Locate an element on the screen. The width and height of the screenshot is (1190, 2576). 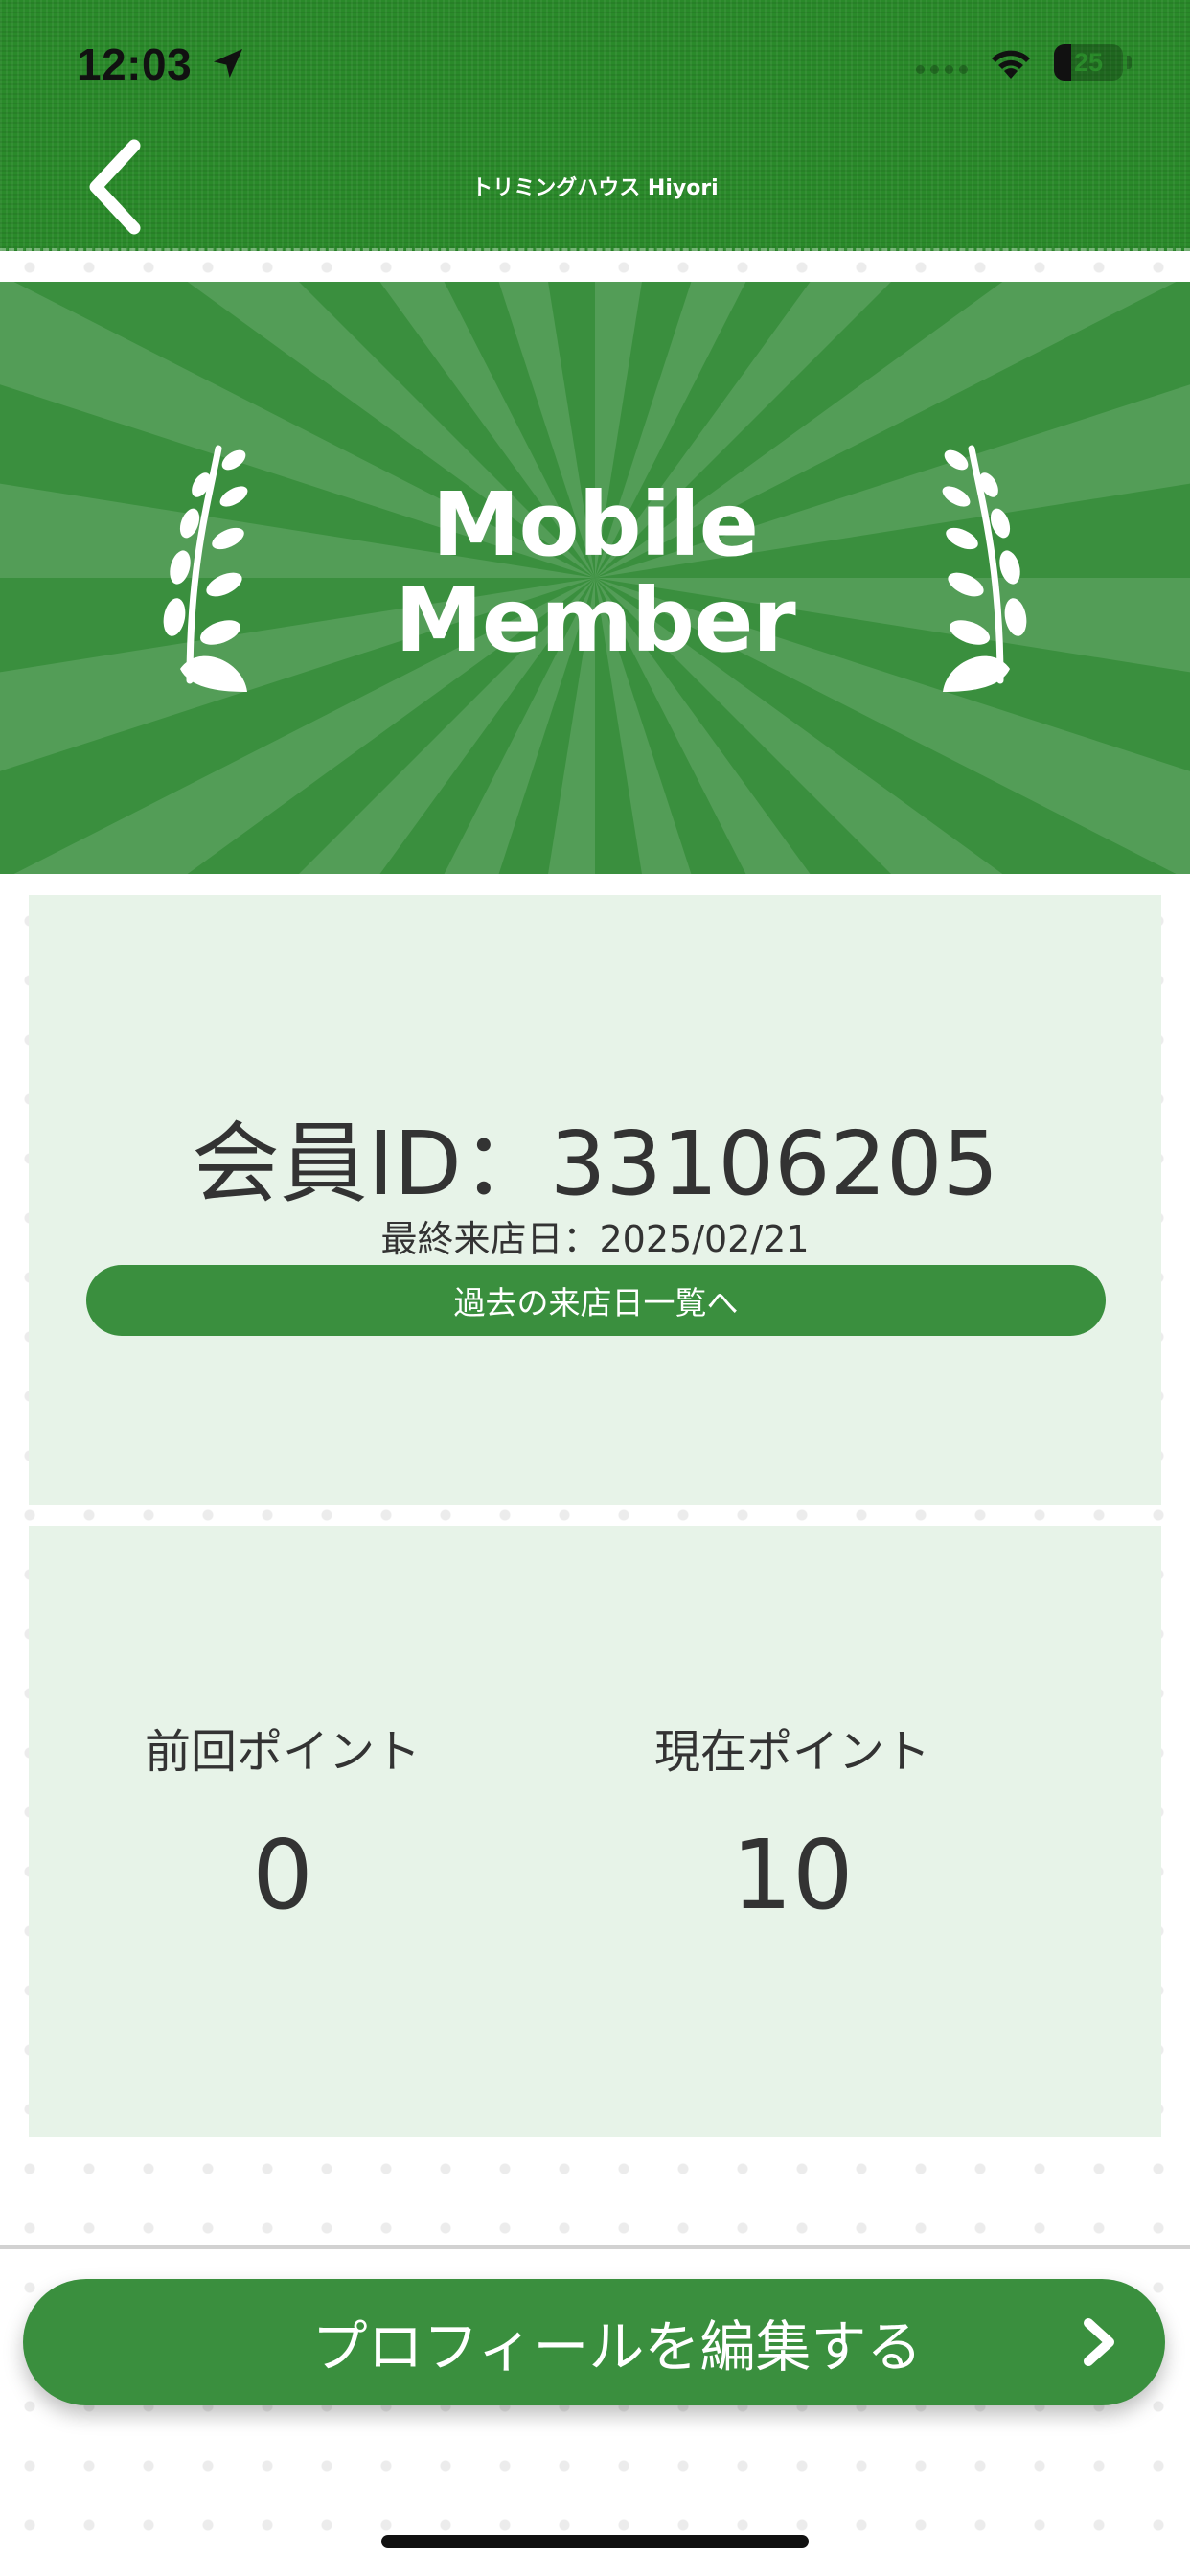
previous-points-value: 0 is located at coordinates (282, 1875).